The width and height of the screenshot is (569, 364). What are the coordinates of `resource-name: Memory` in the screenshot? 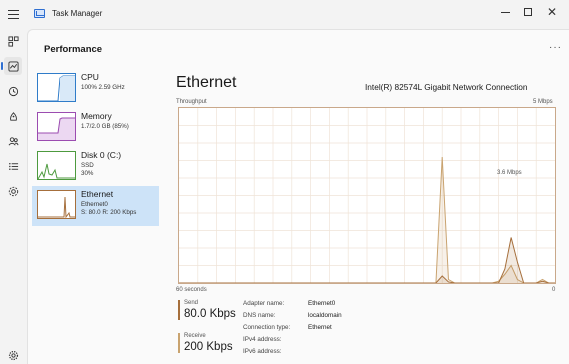 It's located at (96, 116).